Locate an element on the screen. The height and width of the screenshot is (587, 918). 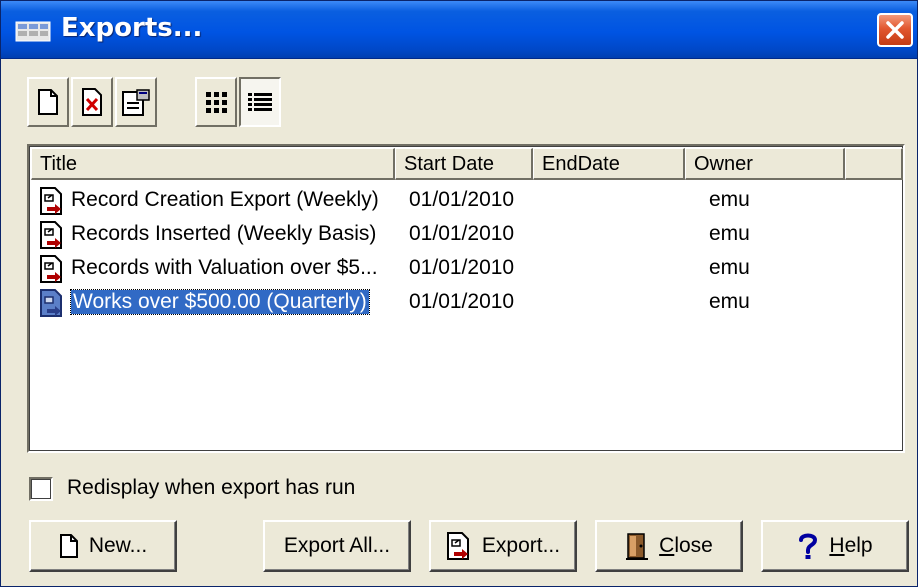
new-document-button is located at coordinates (48, 102).